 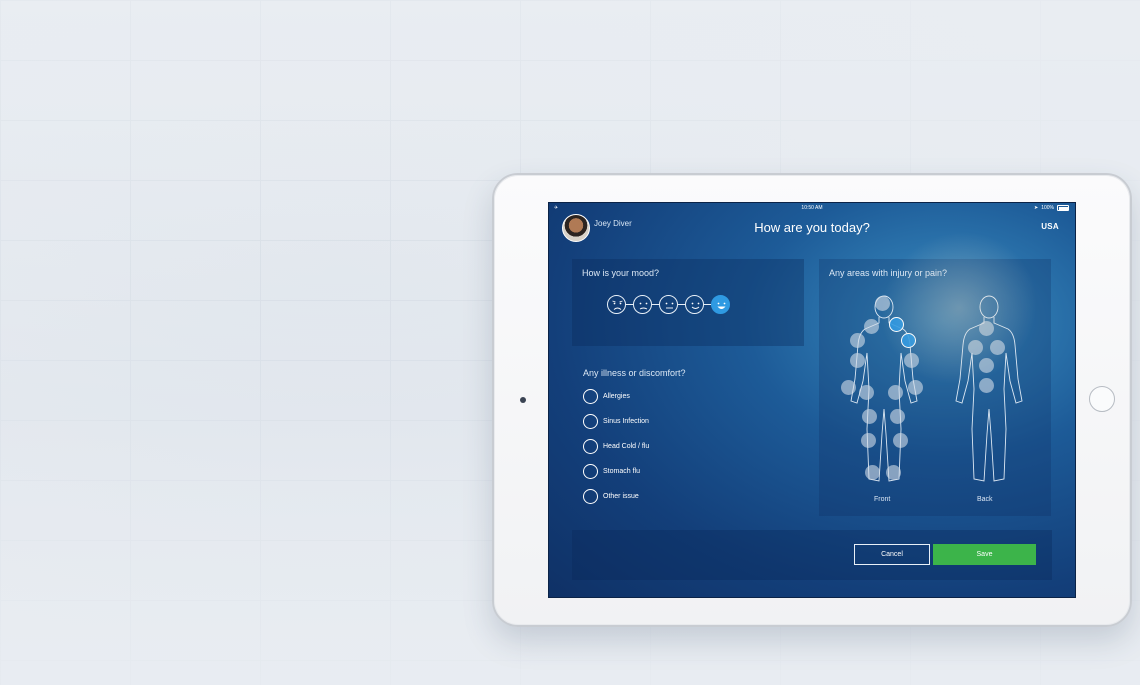 What do you see at coordinates (872, 472) in the screenshot?
I see `front-left-shin-dot` at bounding box center [872, 472].